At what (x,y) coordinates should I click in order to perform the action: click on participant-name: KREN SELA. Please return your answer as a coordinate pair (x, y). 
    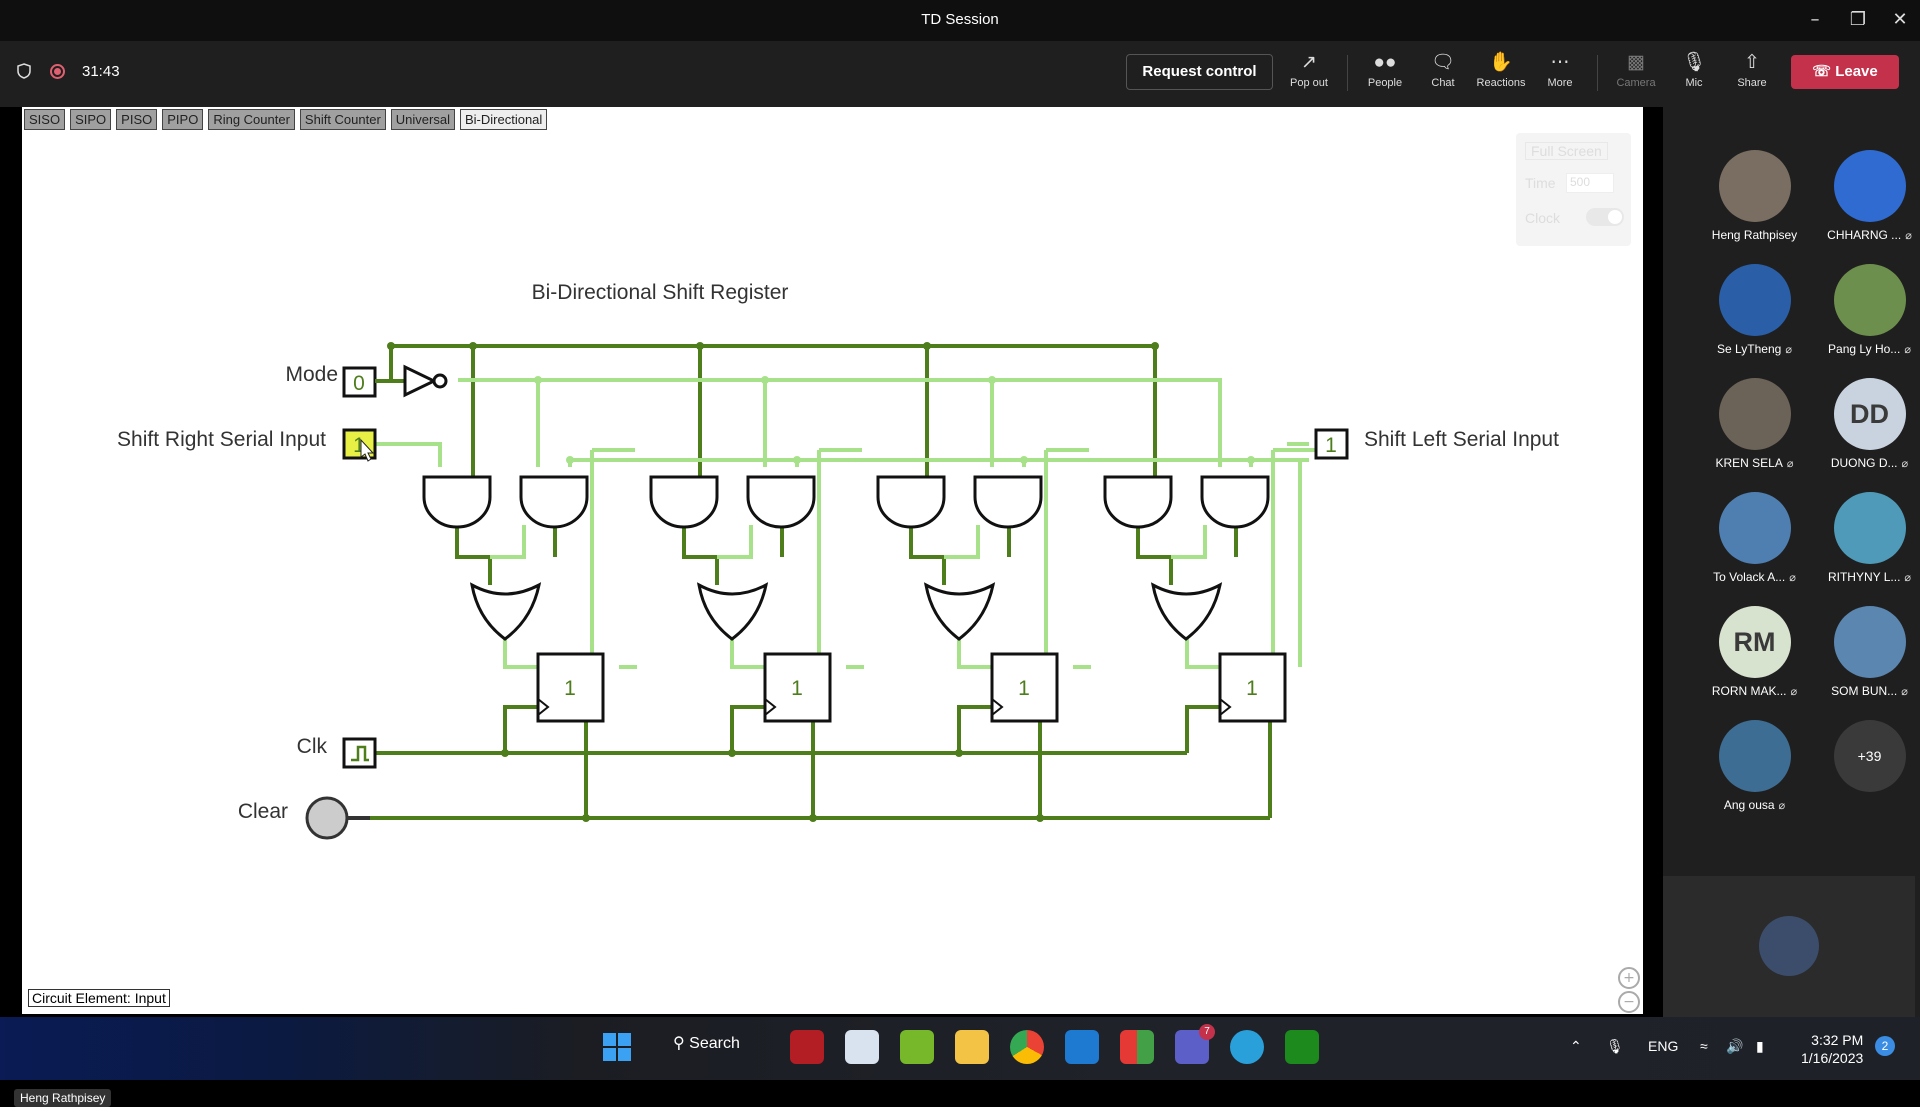
    Looking at the image, I should click on (1749, 463).